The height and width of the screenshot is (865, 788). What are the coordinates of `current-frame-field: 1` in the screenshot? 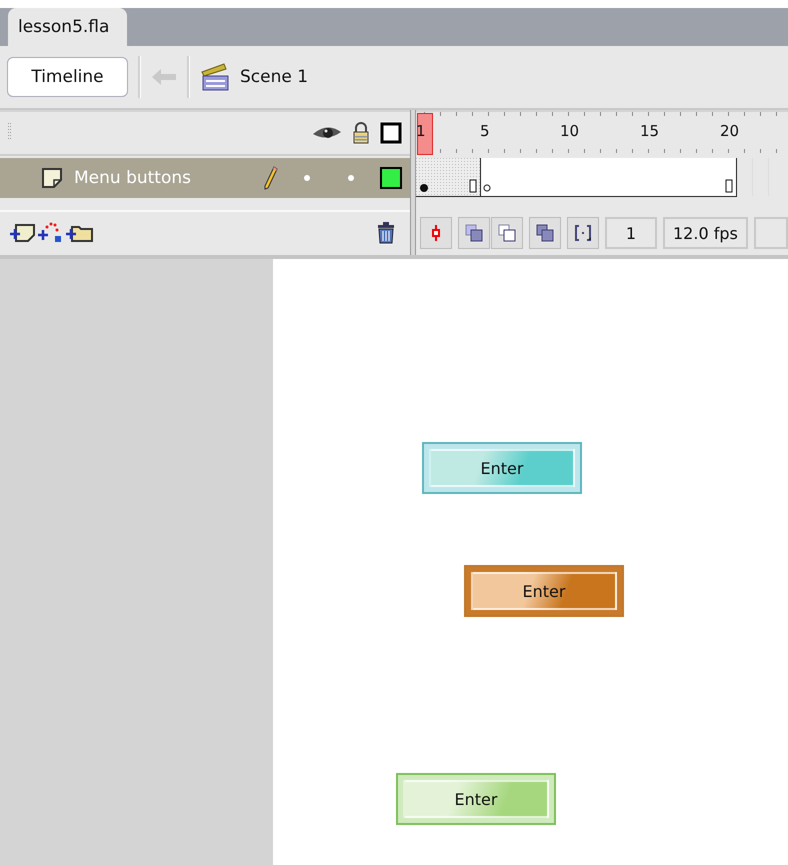 It's located at (631, 233).